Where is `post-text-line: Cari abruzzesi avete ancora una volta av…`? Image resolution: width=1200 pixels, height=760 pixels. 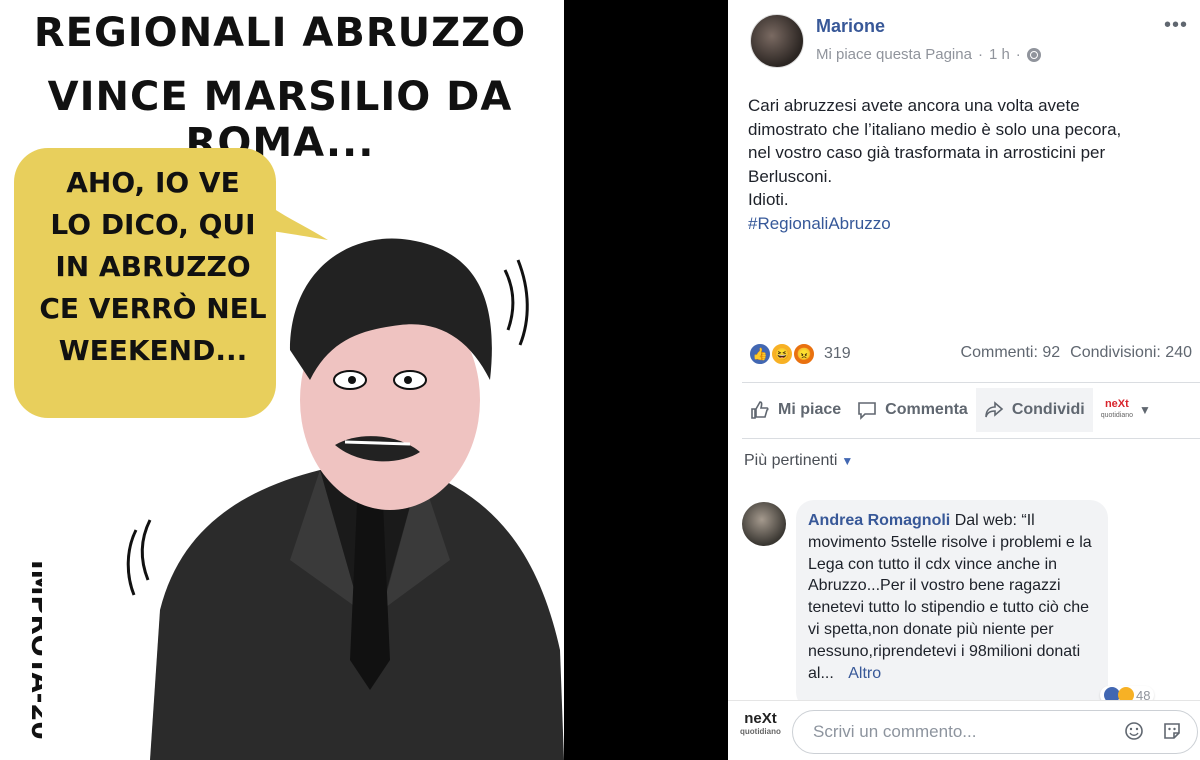 post-text-line: Cari abruzzesi avete ancora una volta av… is located at coordinates (914, 105).